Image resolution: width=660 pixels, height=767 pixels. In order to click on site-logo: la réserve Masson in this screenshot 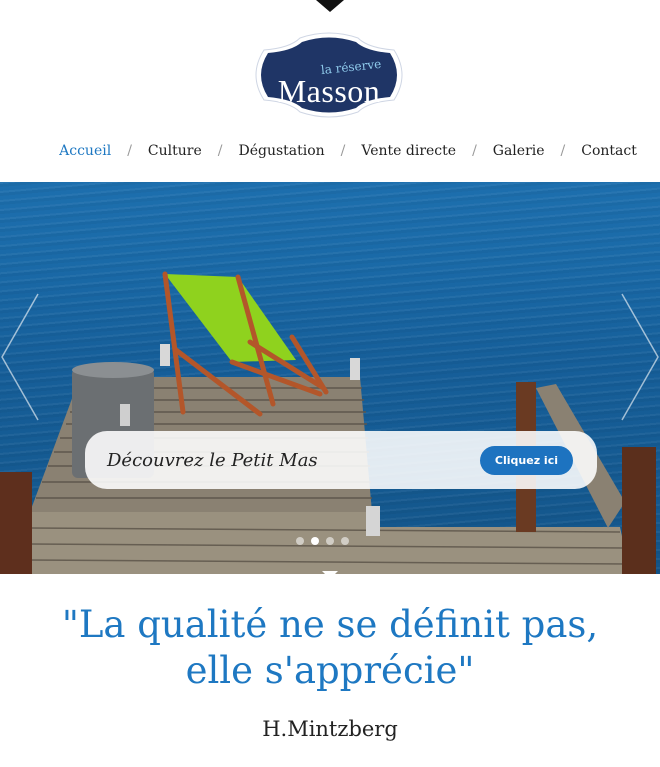, I will do `click(329, 75)`.